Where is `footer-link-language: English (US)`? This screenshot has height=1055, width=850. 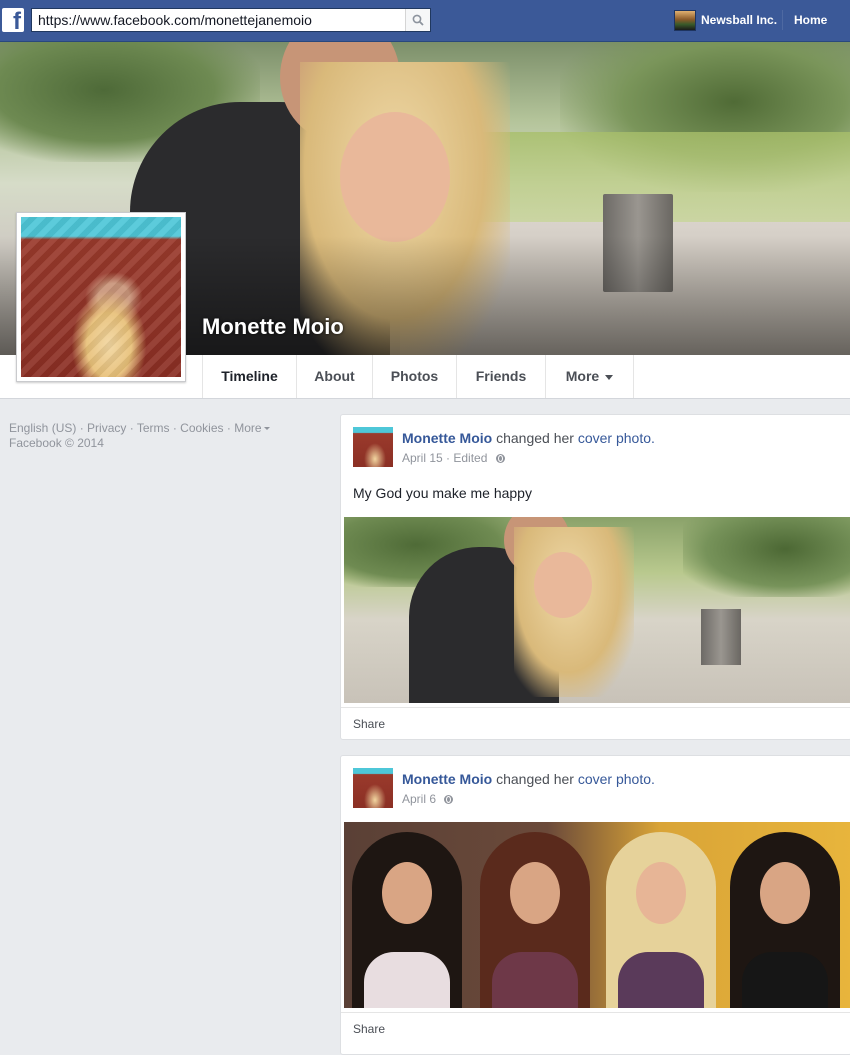 footer-link-language: English (US) is located at coordinates (42, 428).